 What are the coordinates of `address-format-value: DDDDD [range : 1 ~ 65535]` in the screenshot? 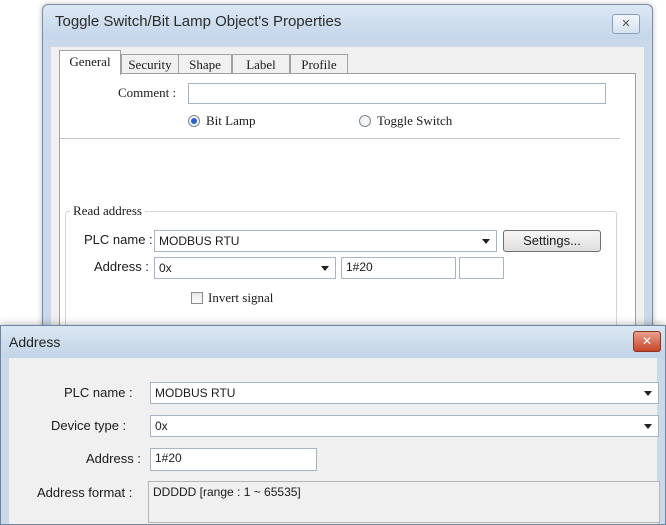 It's located at (404, 502).